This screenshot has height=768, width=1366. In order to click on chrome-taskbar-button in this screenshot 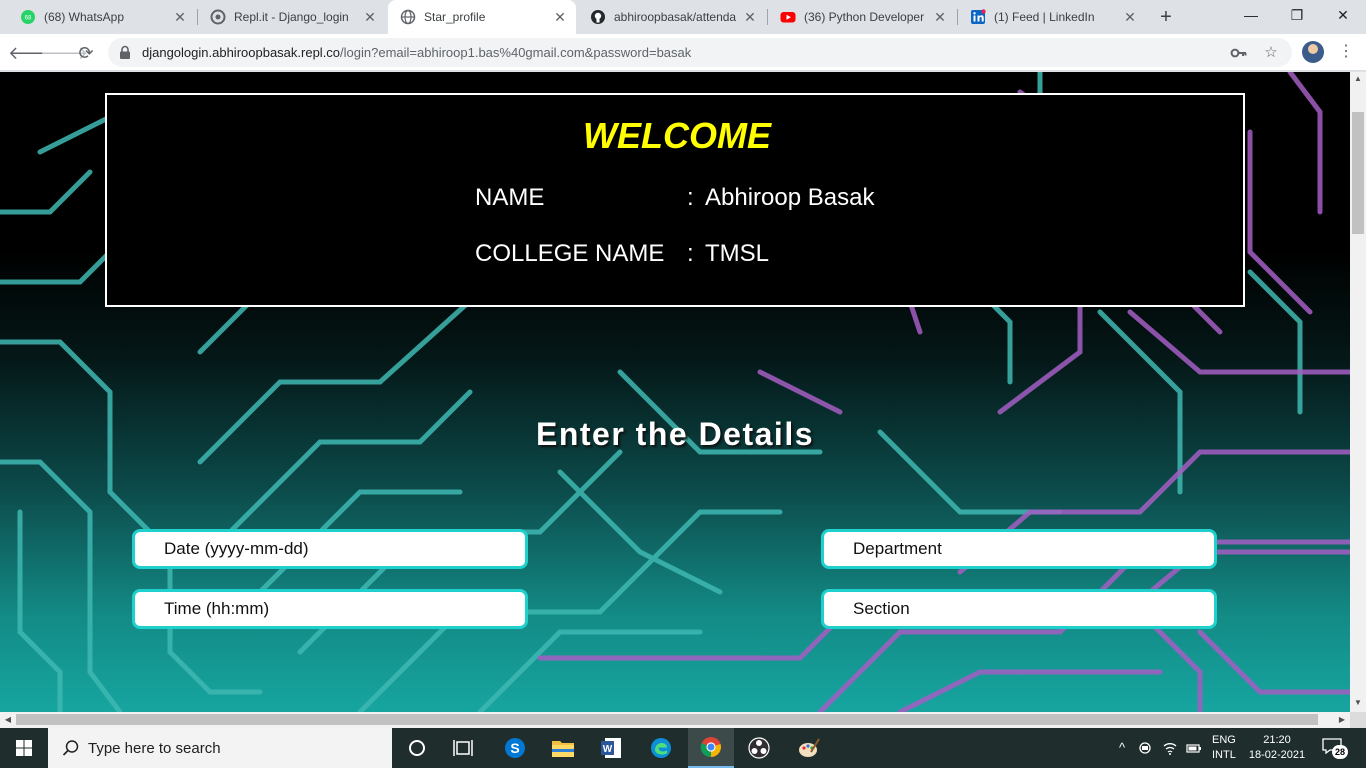, I will do `click(711, 748)`.